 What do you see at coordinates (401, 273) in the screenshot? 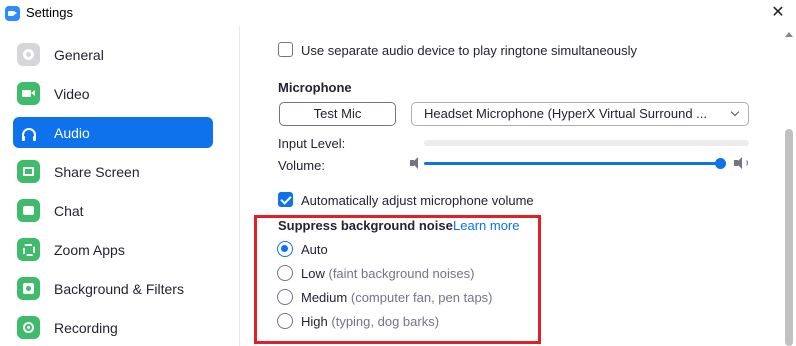
I see `noise-option-low-hint: (faint background noises)` at bounding box center [401, 273].